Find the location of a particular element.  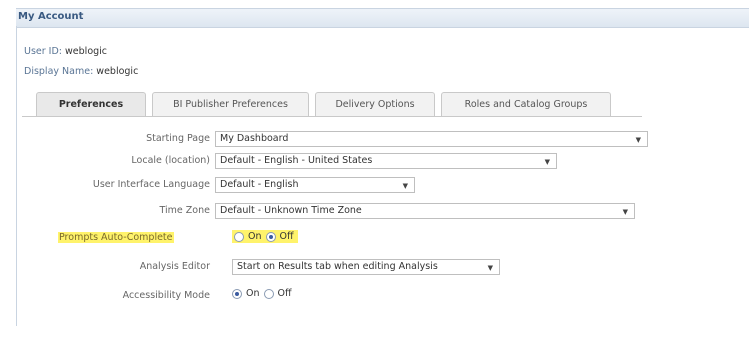

tab-roles-and-catalog-groups: Roles and Catalog Groups is located at coordinates (526, 104).